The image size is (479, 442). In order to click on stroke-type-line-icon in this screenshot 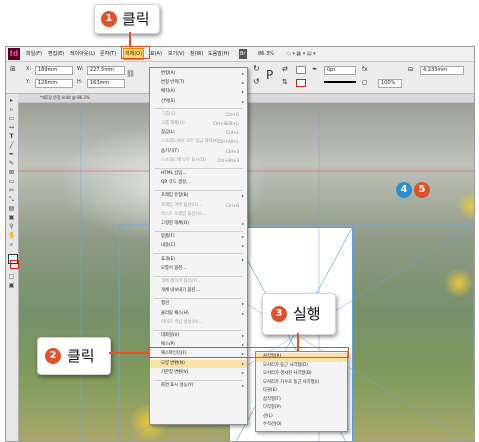, I will do `click(340, 82)`.